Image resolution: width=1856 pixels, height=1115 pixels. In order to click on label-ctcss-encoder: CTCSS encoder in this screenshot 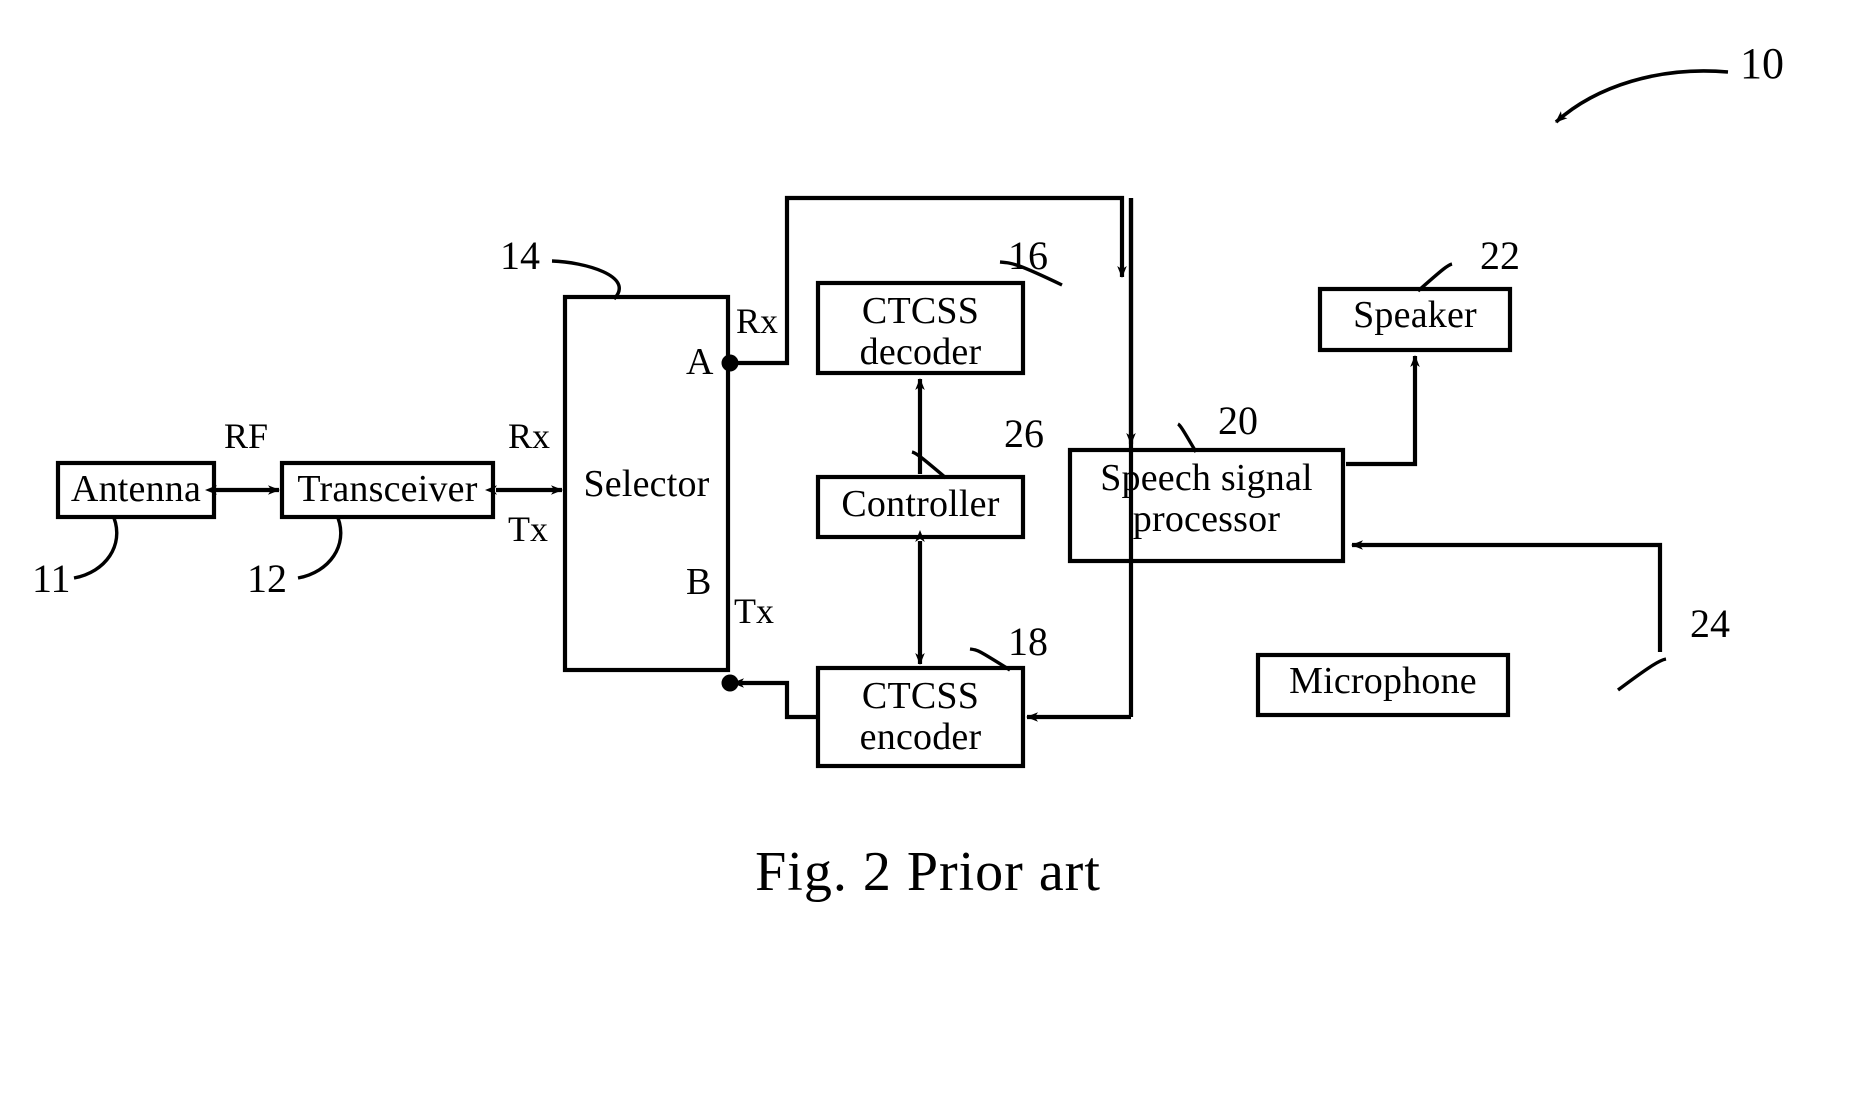, I will do `click(920, 717)`.